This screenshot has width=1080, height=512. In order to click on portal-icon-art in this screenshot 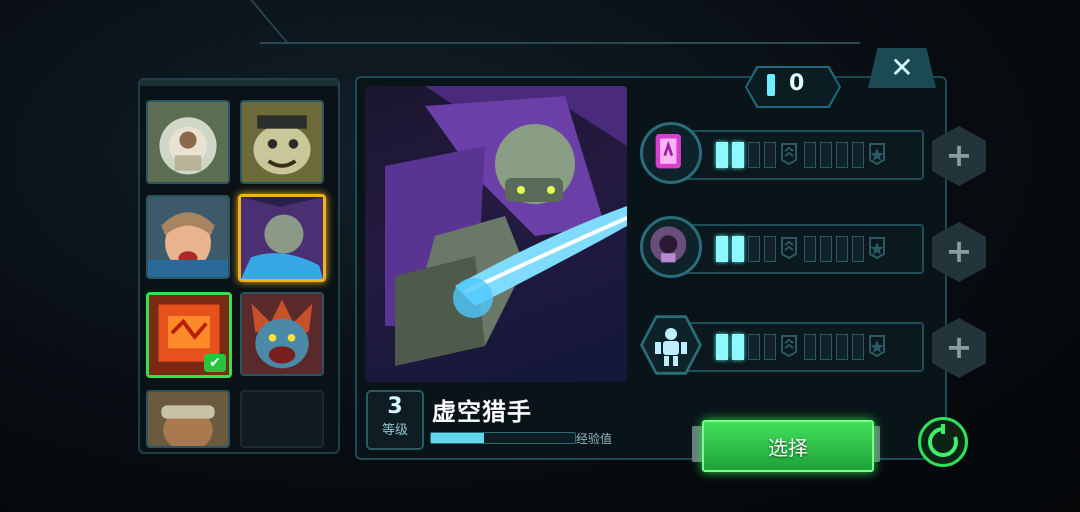, I will do `click(668, 151)`.